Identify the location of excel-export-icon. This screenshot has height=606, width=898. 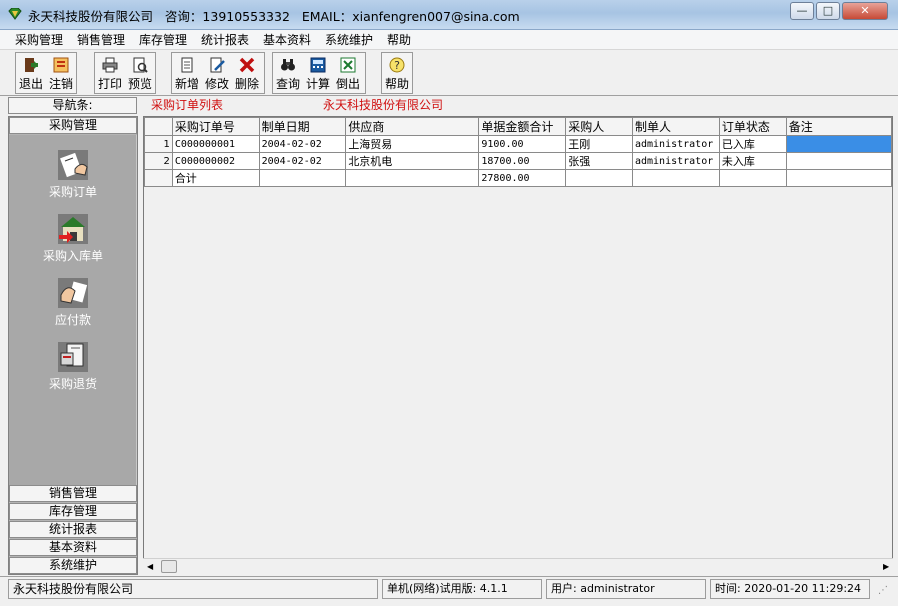
(348, 65).